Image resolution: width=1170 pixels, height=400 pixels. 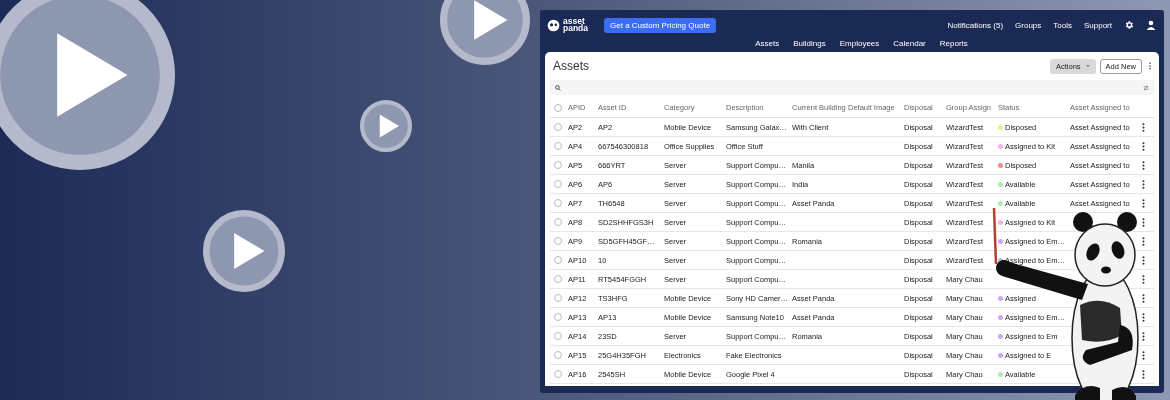 I want to click on nav-link: Buildings, so click(x=809, y=43).